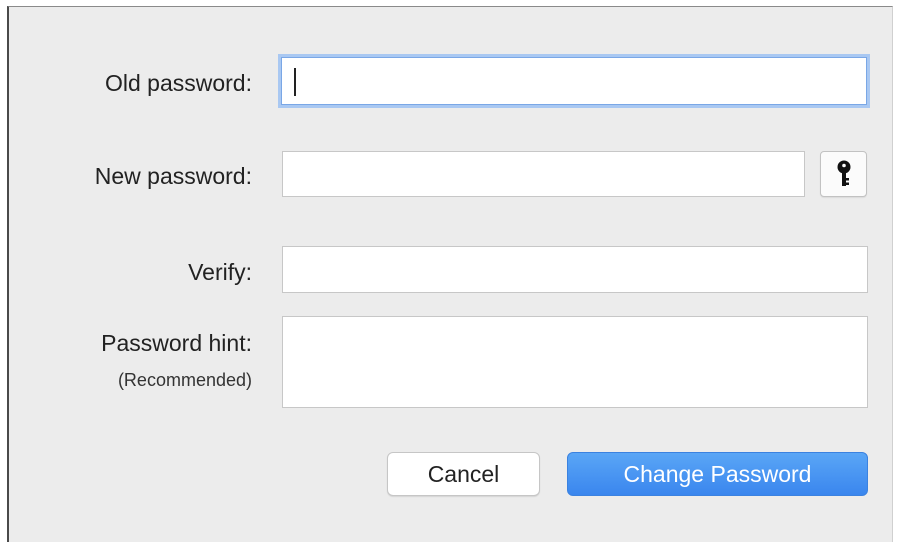  What do you see at coordinates (173, 176) in the screenshot?
I see `new-password-label: New password:` at bounding box center [173, 176].